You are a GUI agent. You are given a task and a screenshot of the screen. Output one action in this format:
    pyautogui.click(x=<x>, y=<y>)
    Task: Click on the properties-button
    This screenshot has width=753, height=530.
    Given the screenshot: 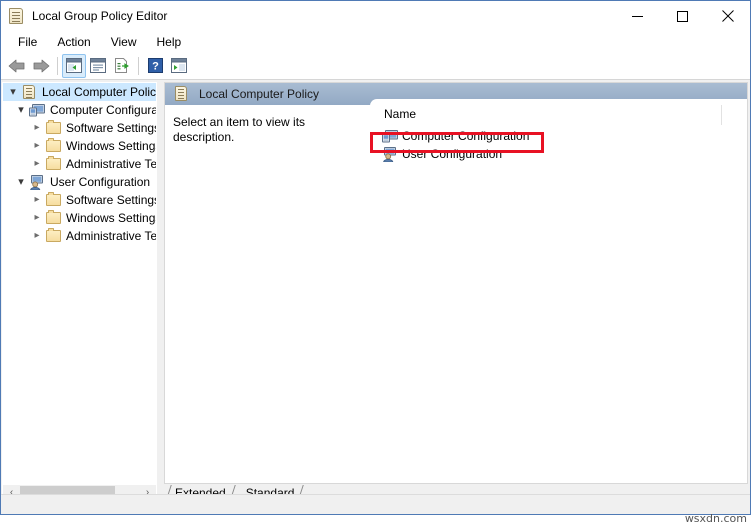 What is the action you would take?
    pyautogui.click(x=98, y=66)
    